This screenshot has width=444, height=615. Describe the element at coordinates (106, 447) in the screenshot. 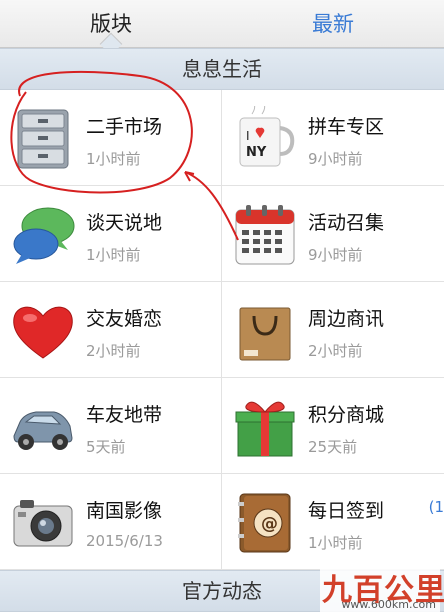

I see `forum-time: 5天前` at that location.